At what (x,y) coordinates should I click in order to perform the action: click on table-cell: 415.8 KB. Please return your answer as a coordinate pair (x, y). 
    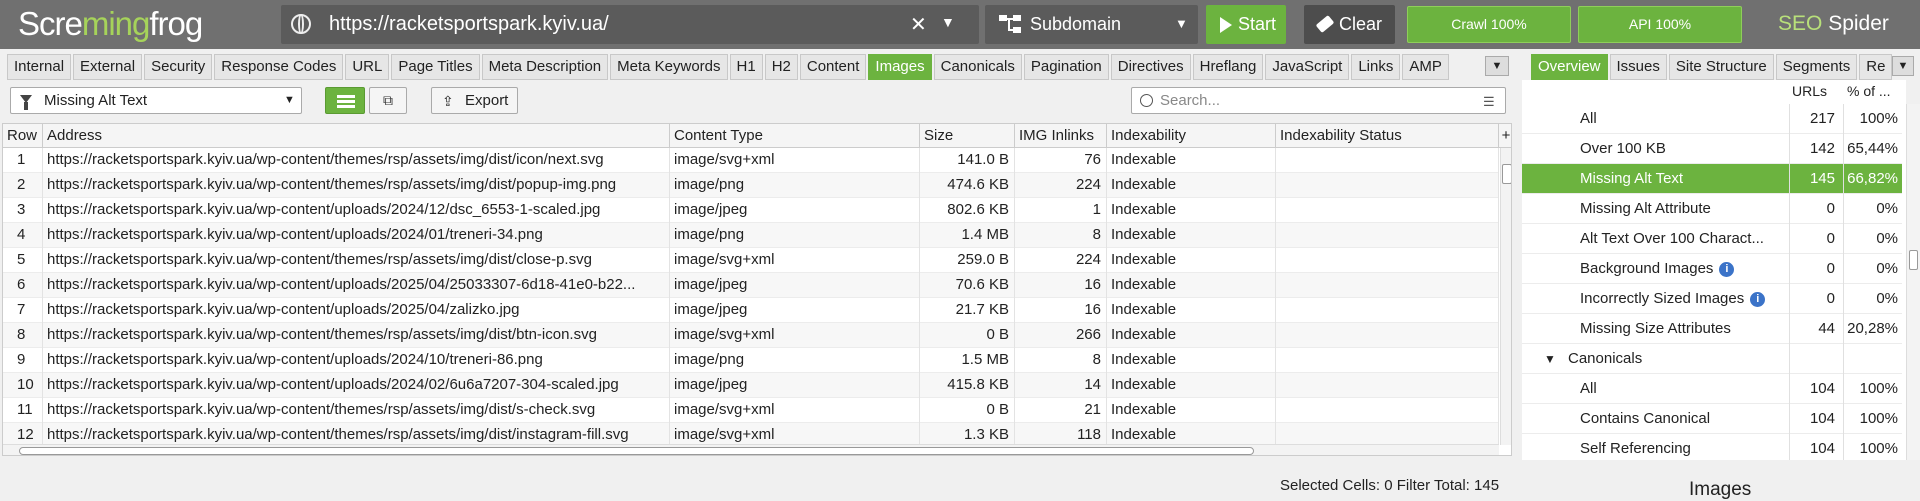
    Looking at the image, I should click on (967, 385).